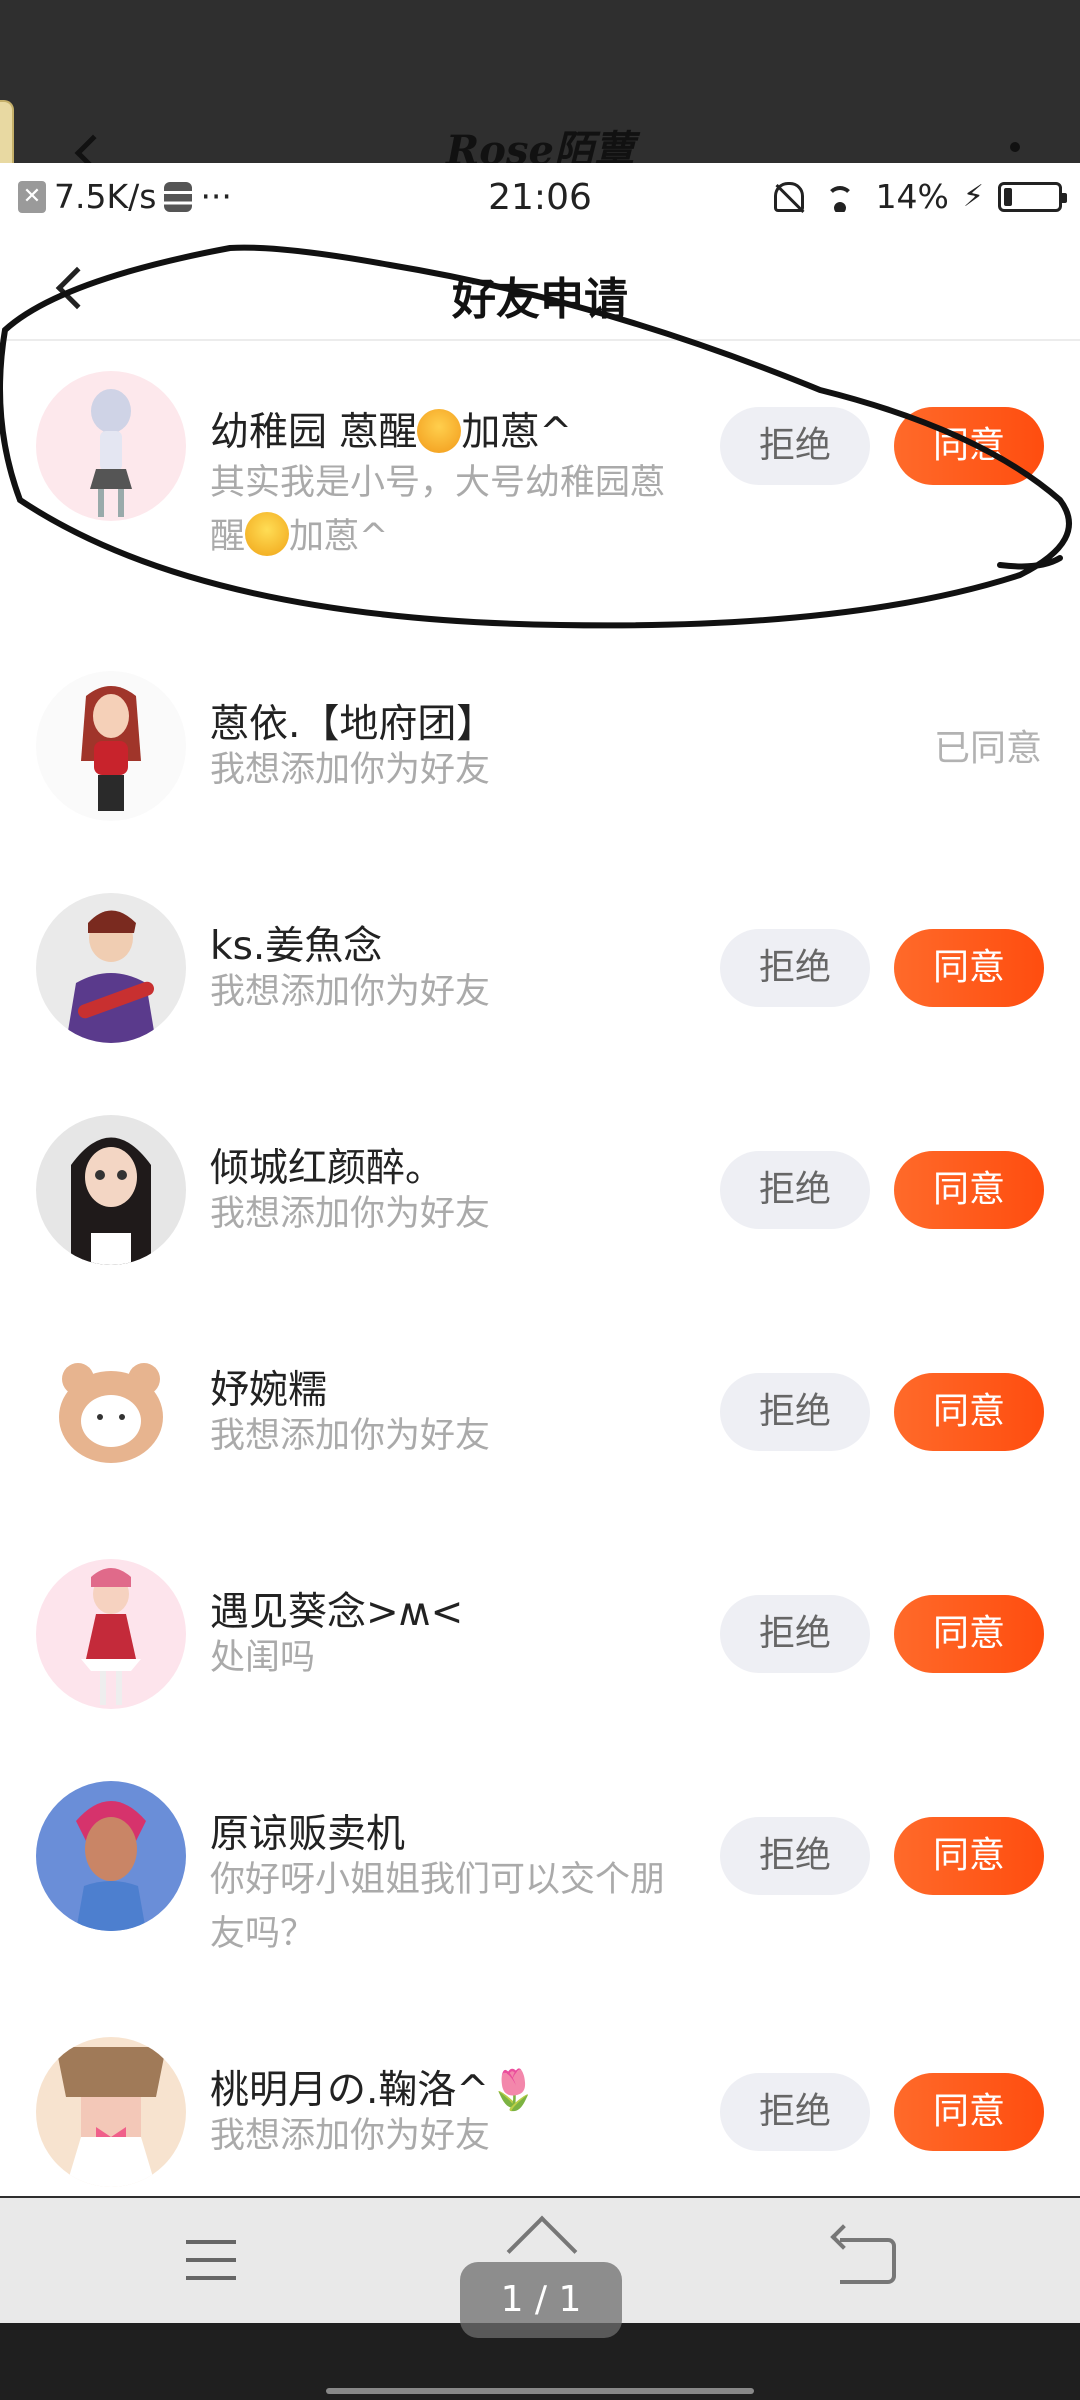  What do you see at coordinates (540, 746) in the screenshot?
I see `list-item: 蒽依.【地府团】 我想添加你为好友 已同意` at bounding box center [540, 746].